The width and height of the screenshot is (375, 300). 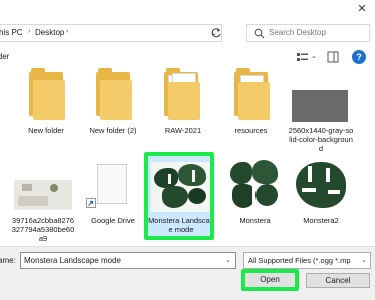 I want to click on gray-image-thumbnail, so click(x=321, y=97).